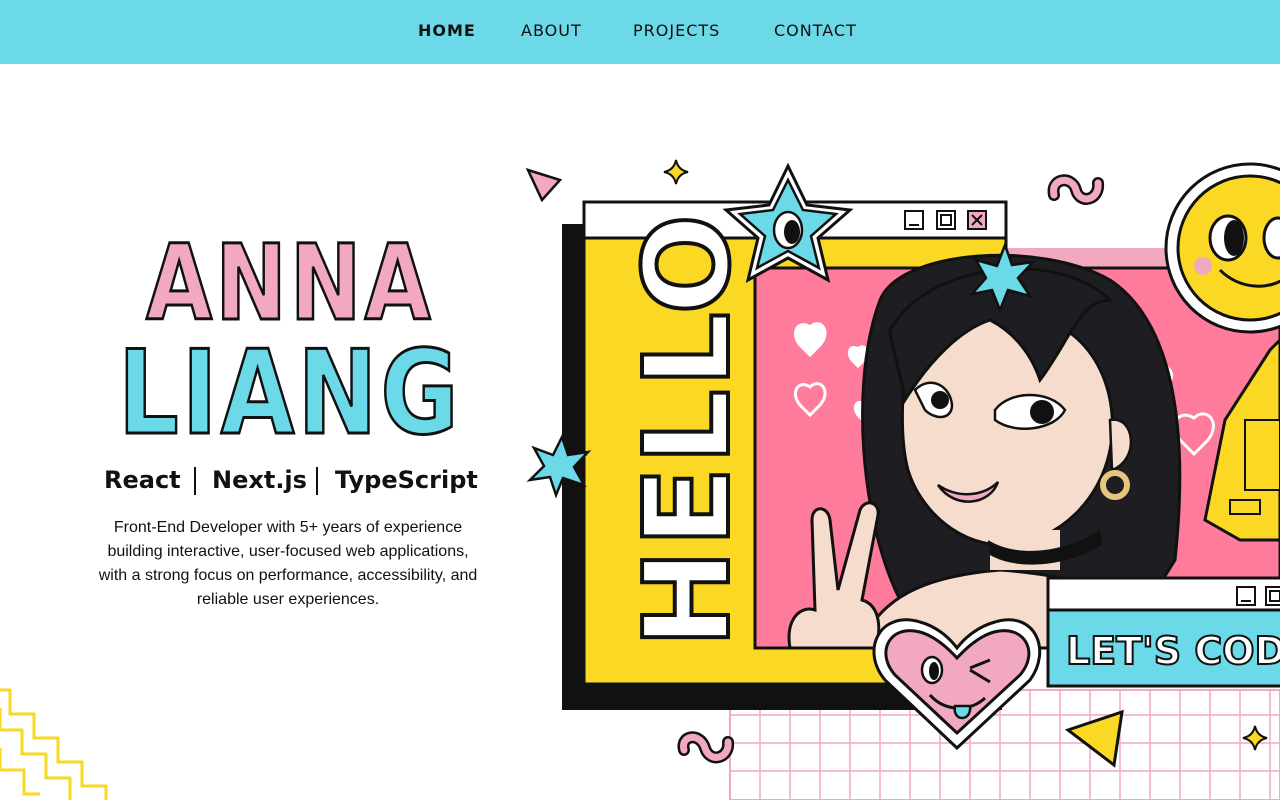 The width and height of the screenshot is (1280, 800). Describe the element at coordinates (142, 480) in the screenshot. I see `tech-stack-react: React` at that location.